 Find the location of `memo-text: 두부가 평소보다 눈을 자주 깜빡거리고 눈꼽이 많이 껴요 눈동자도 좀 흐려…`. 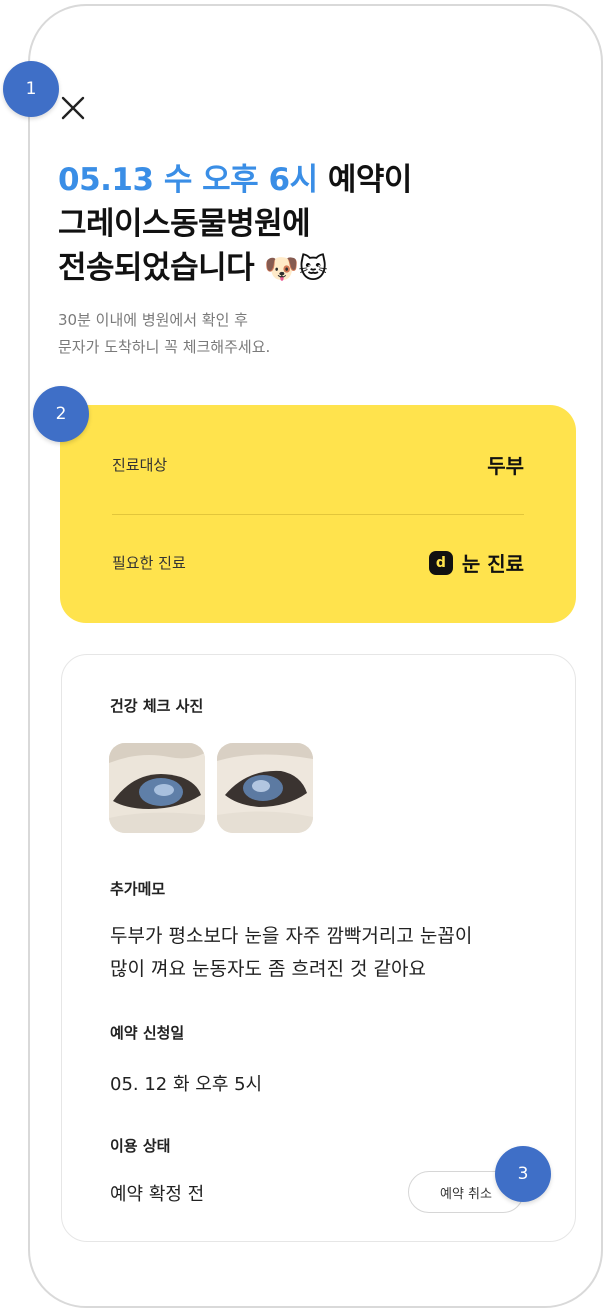

memo-text: 두부가 평소보다 눈을 자주 깜빡거리고 눈꼽이 많이 껴요 눈동자도 좀 흐려… is located at coordinates (335, 953).